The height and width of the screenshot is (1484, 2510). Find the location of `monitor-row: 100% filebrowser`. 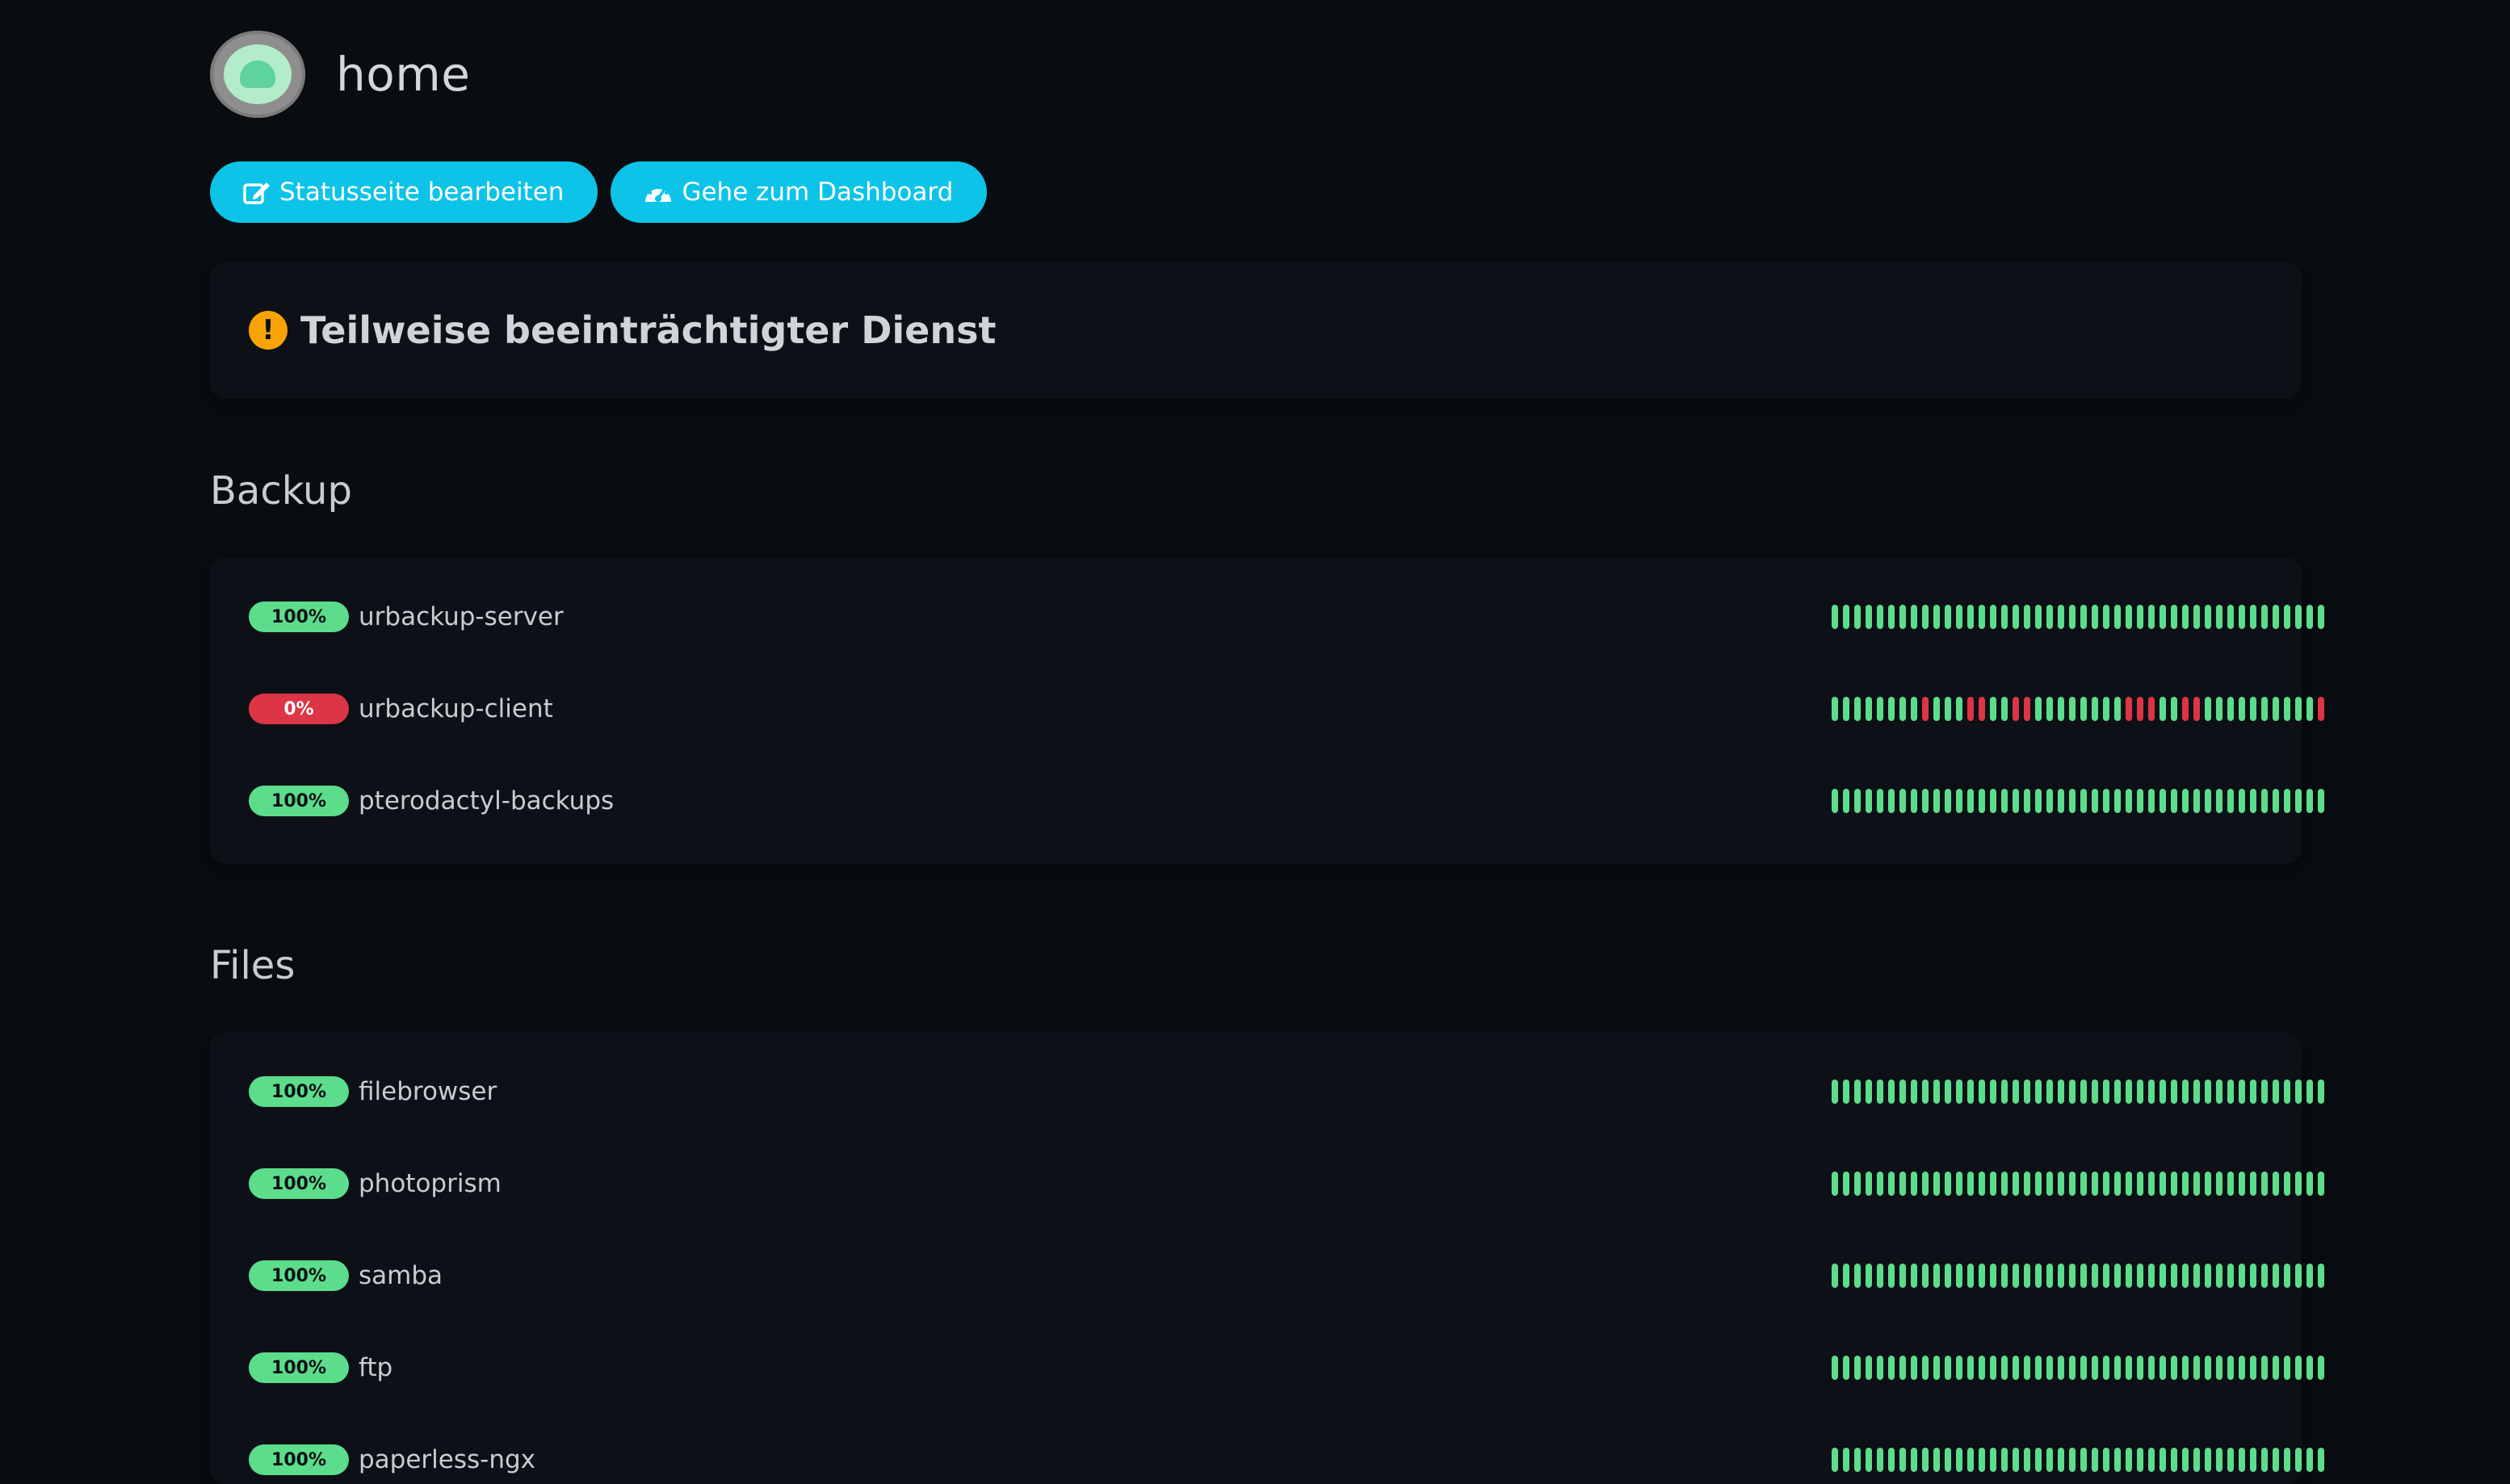

monitor-row: 100% filebrowser is located at coordinates (1286, 1091).